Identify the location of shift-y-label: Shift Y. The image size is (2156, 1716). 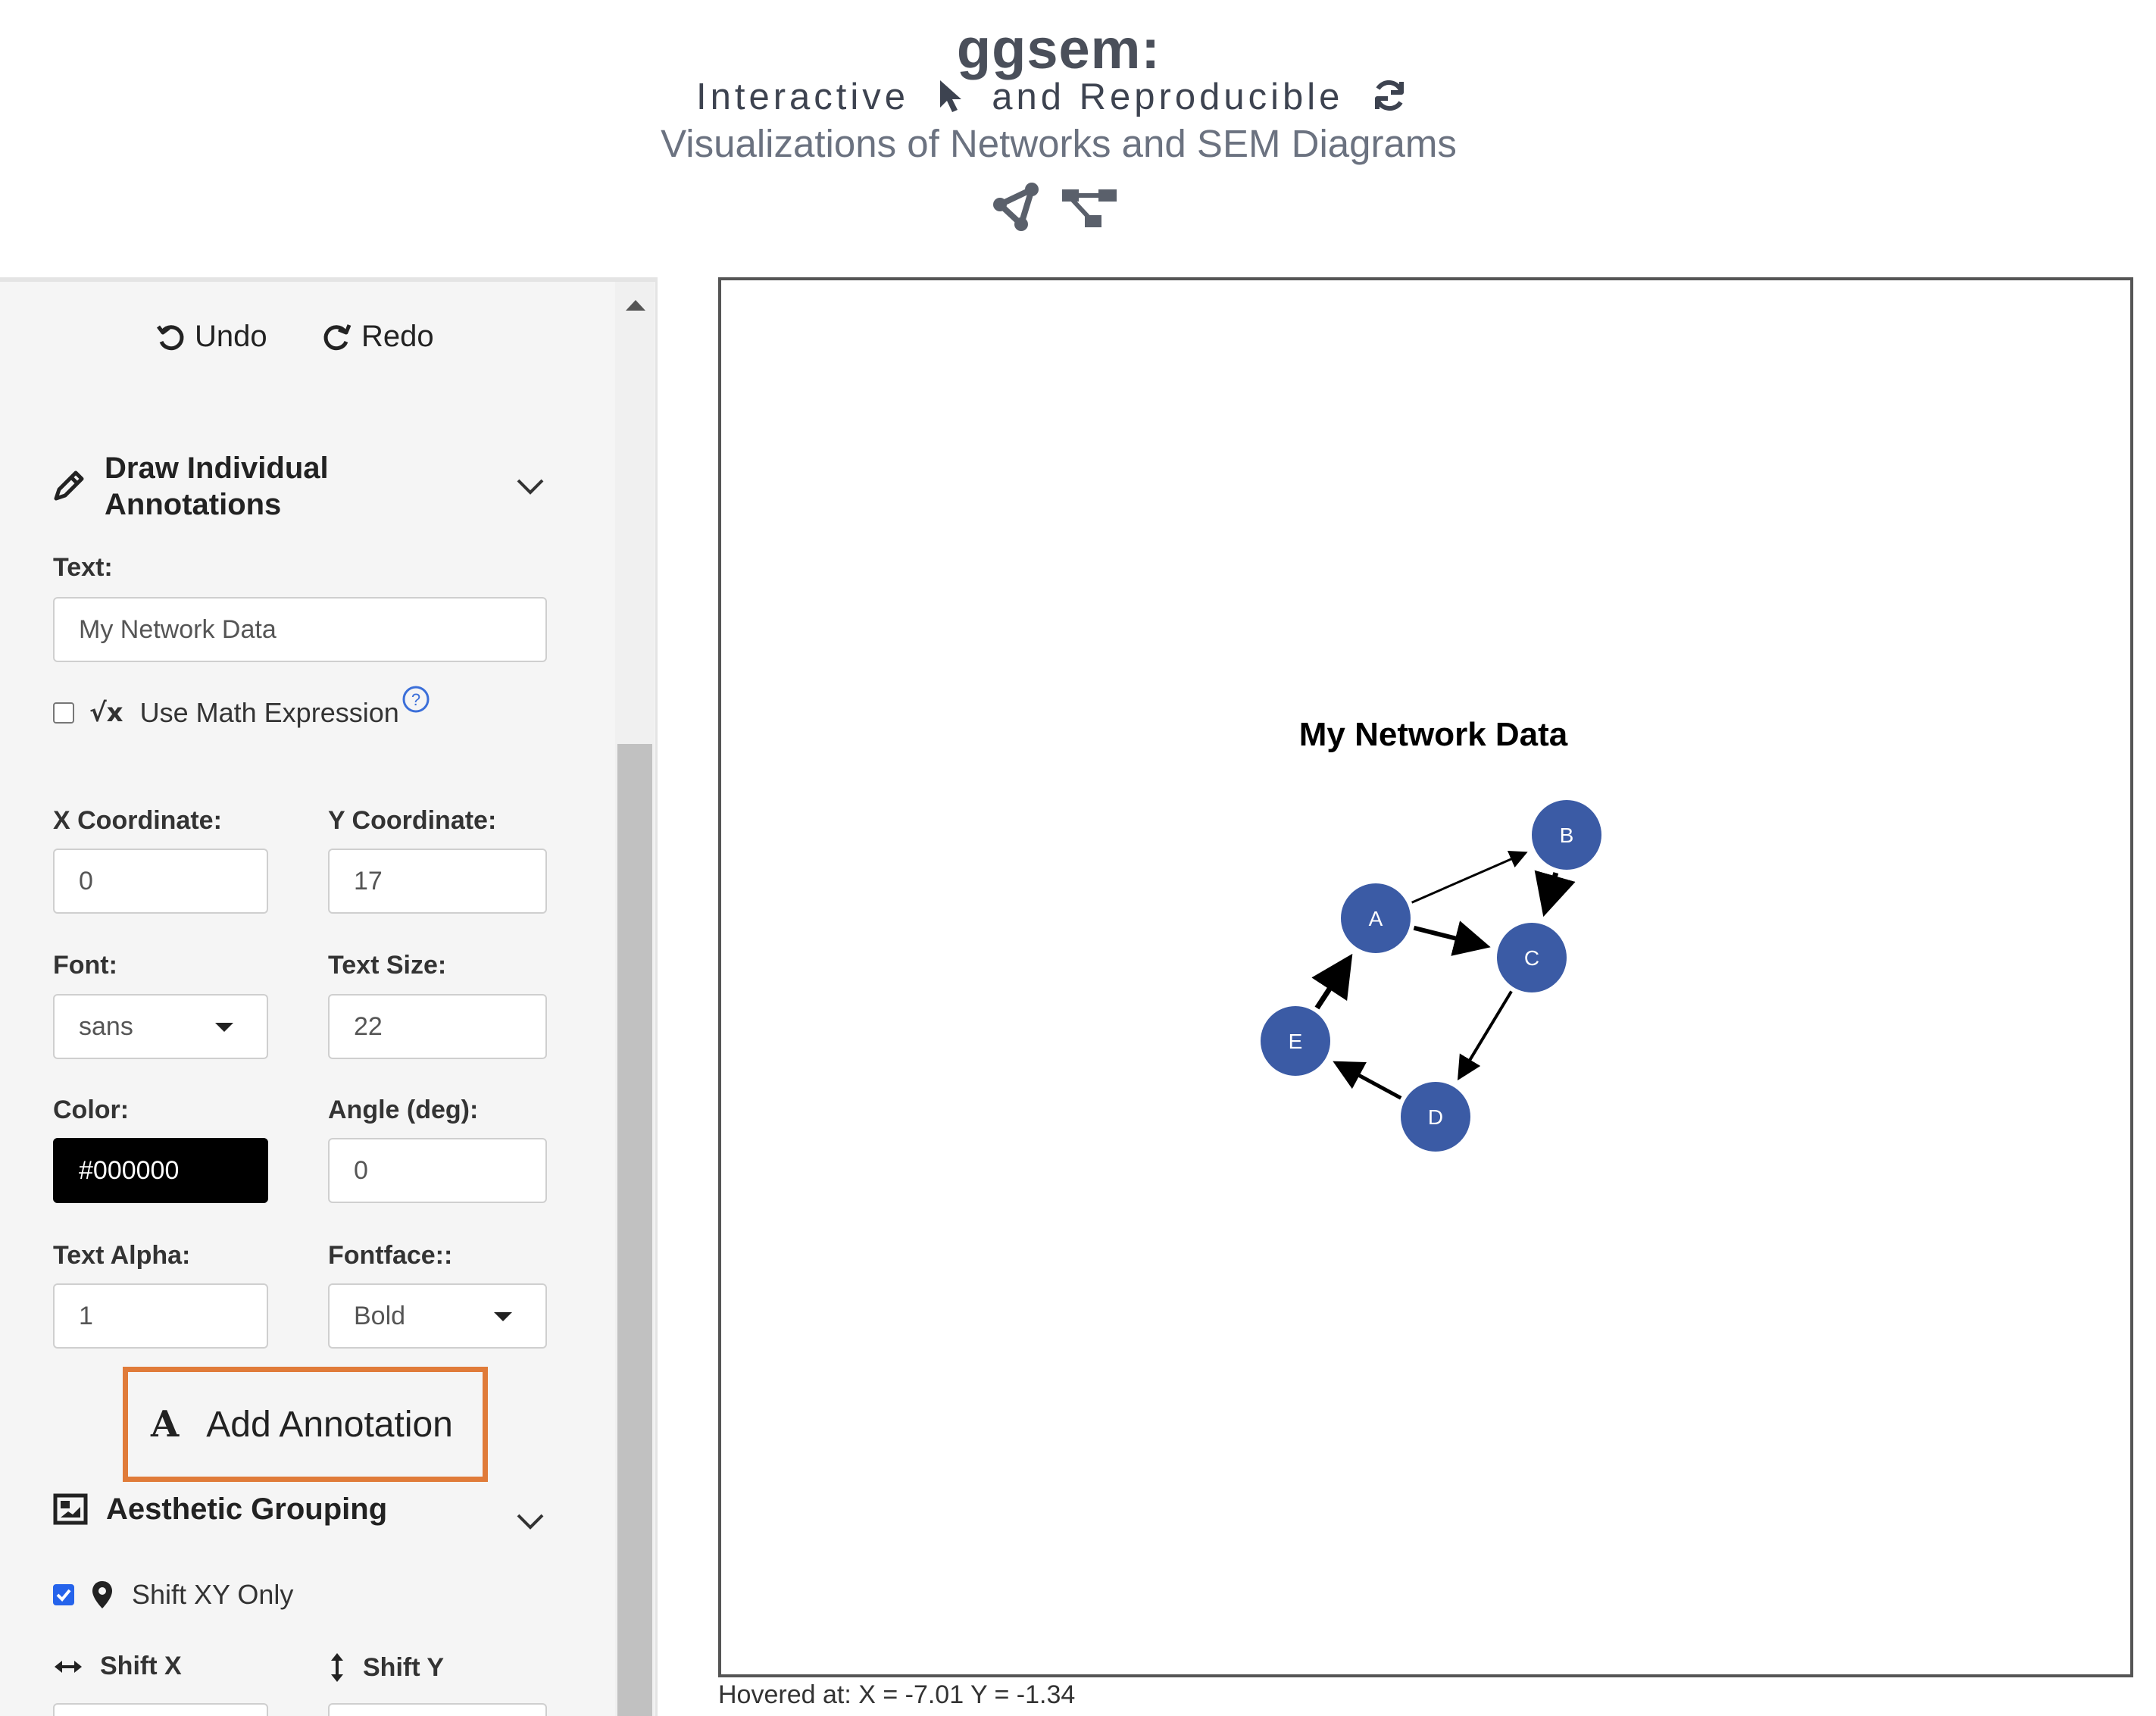
(404, 1667).